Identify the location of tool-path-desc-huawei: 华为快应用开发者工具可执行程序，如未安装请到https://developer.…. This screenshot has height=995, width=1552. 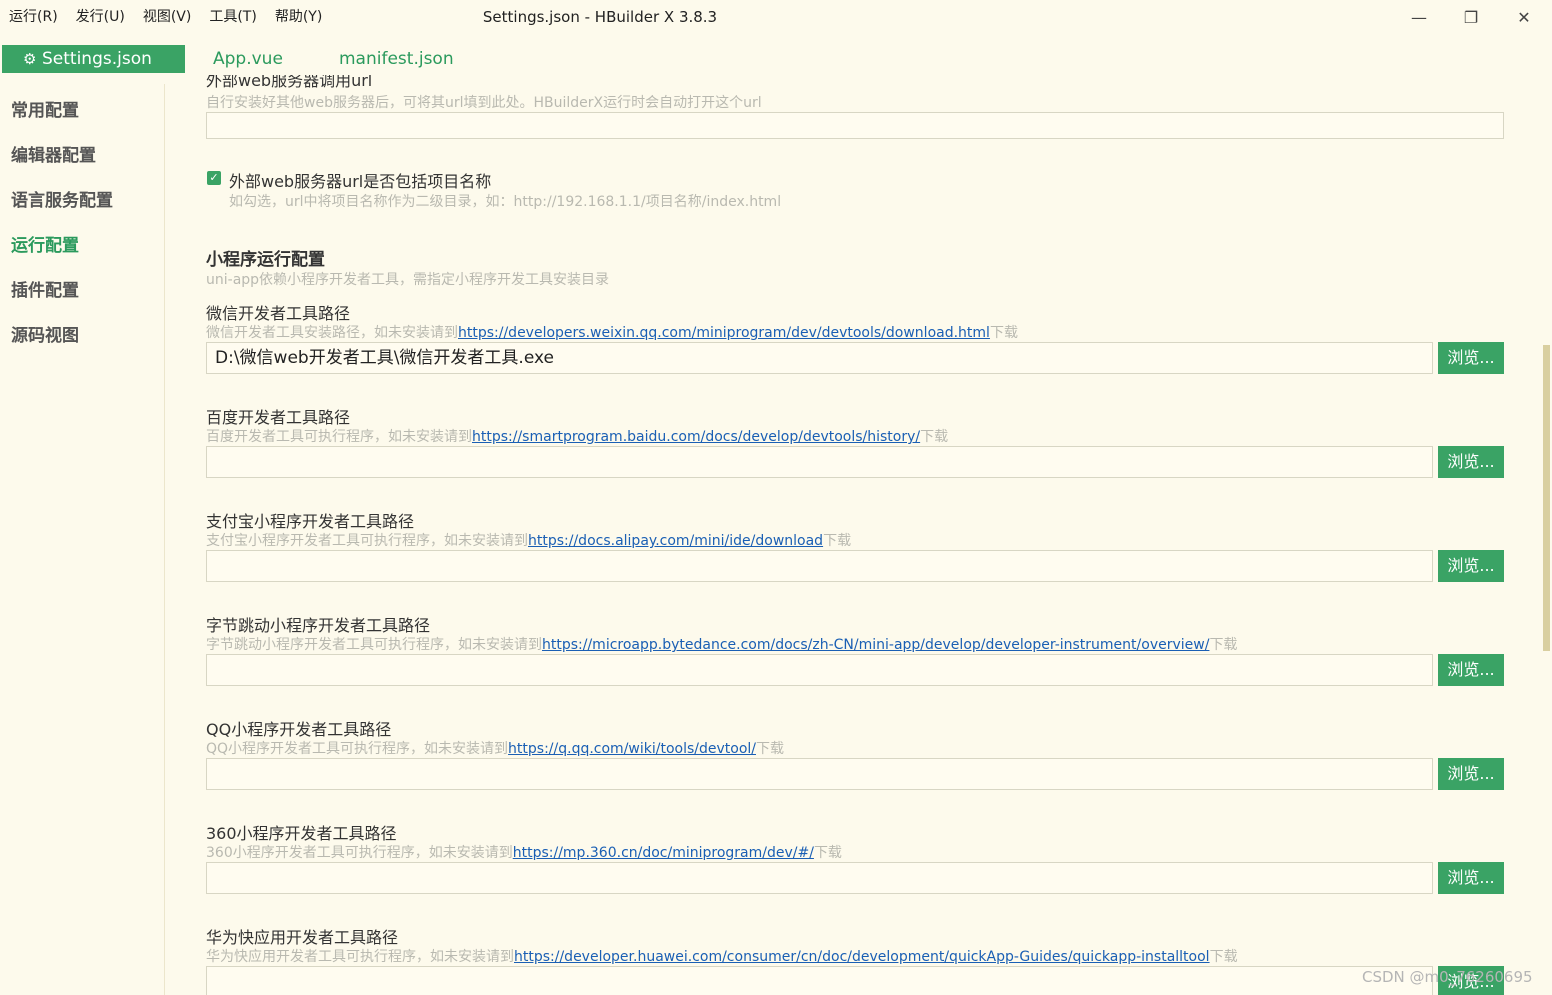
(722, 956).